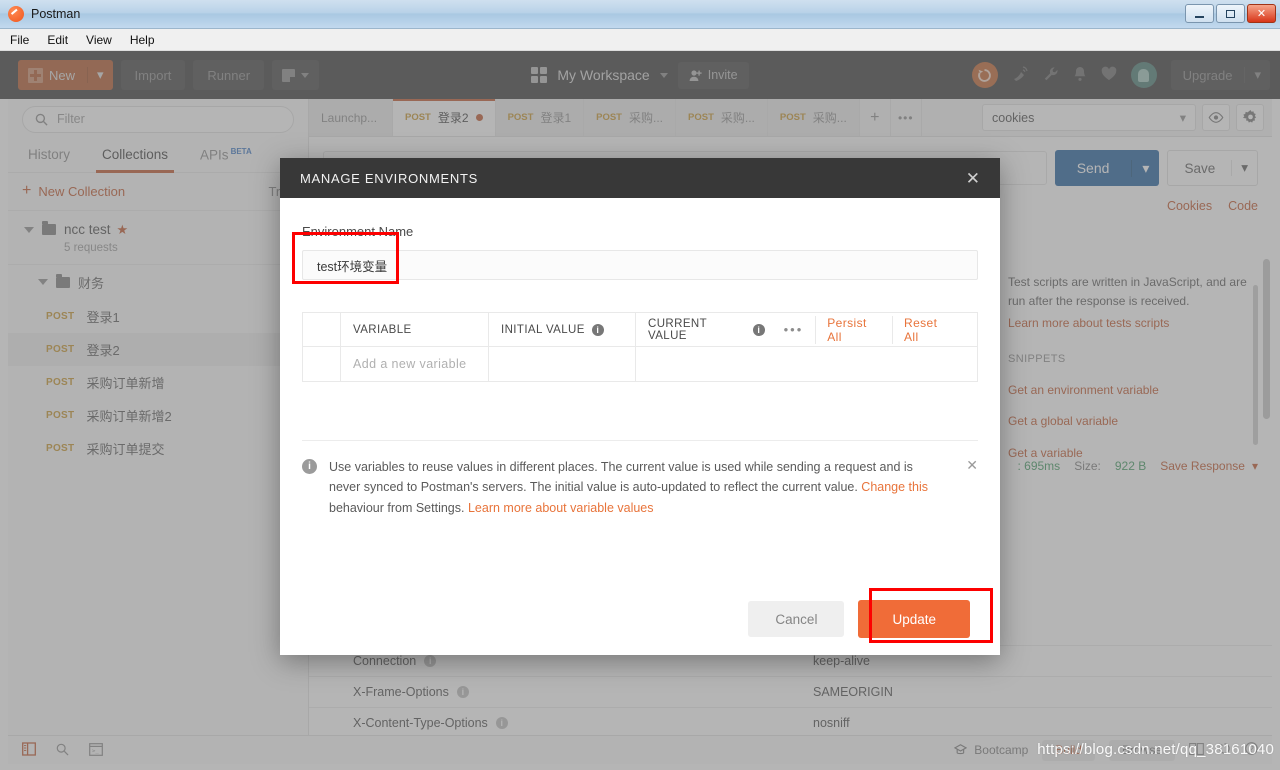 Image resolution: width=1280 pixels, height=770 pixels. Describe the element at coordinates (914, 619) in the screenshot. I see `update-button: Update` at that location.